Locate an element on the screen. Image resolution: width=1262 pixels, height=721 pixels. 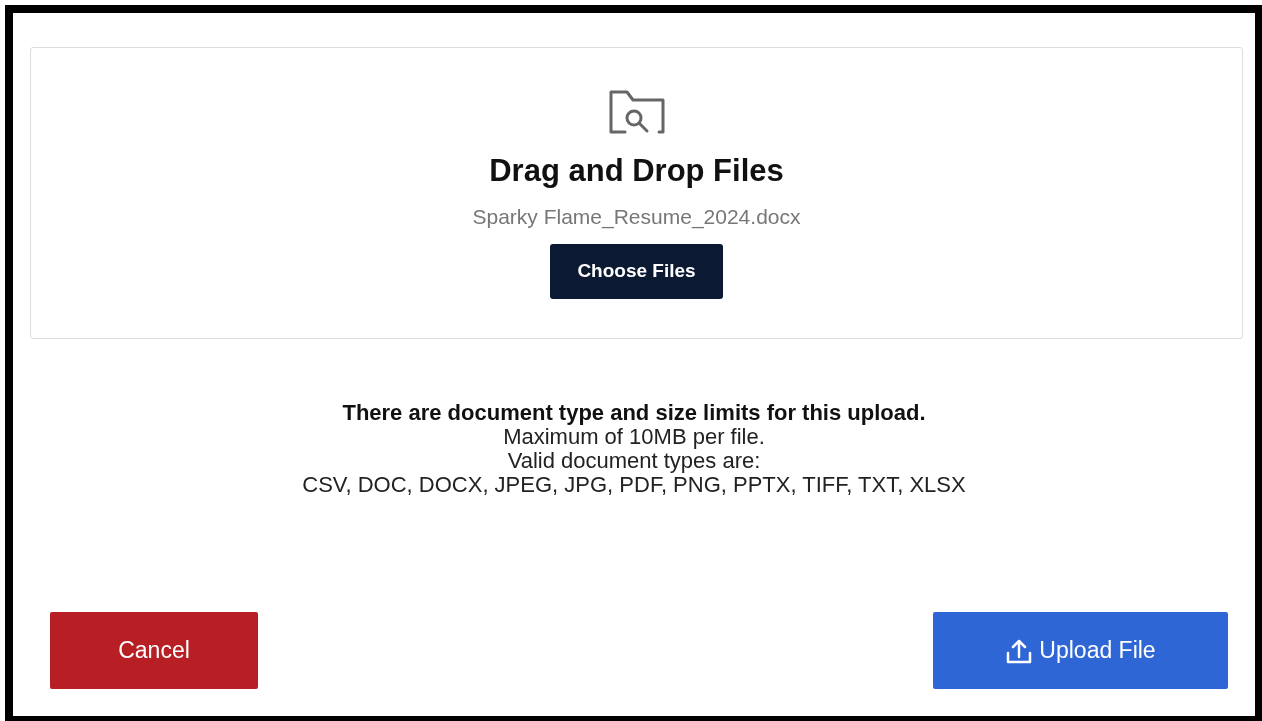
upload-icon is located at coordinates (1019, 650).